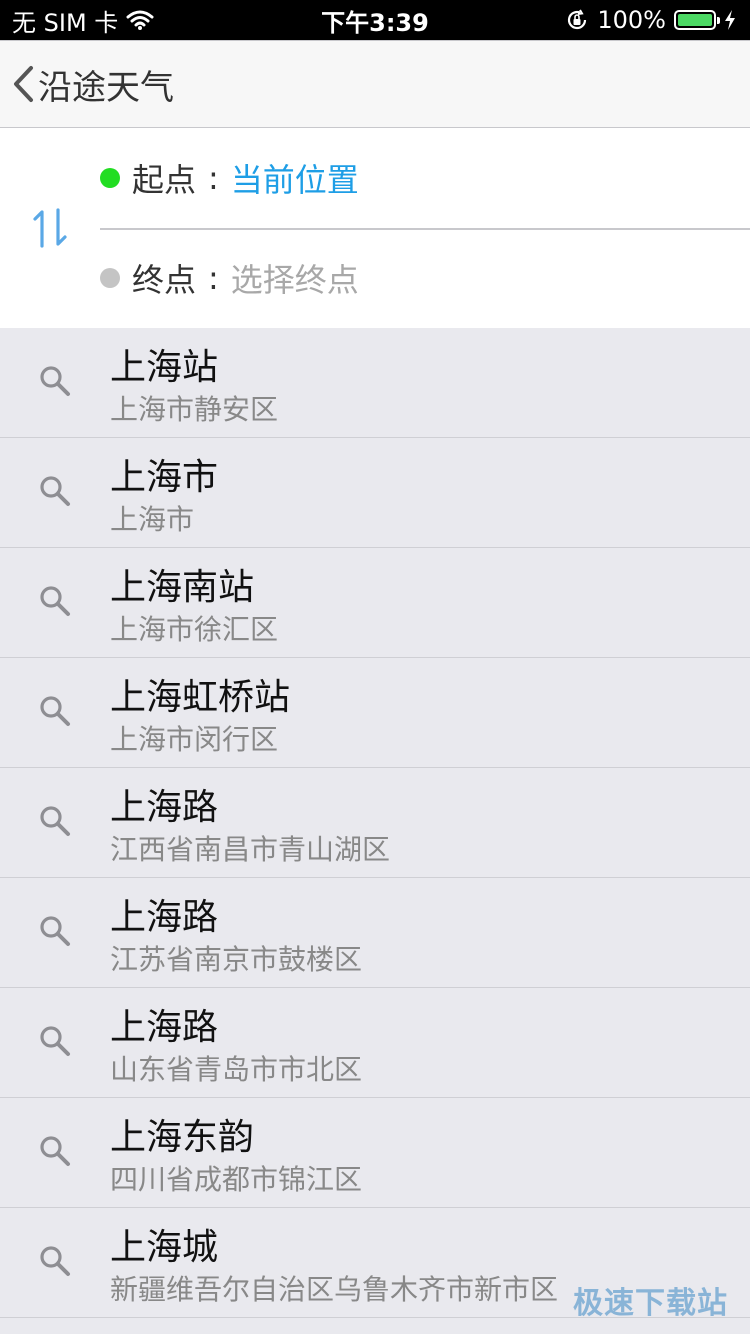 The width and height of the screenshot is (750, 1334). What do you see at coordinates (110, 178) in the screenshot?
I see `start-dot-icon` at bounding box center [110, 178].